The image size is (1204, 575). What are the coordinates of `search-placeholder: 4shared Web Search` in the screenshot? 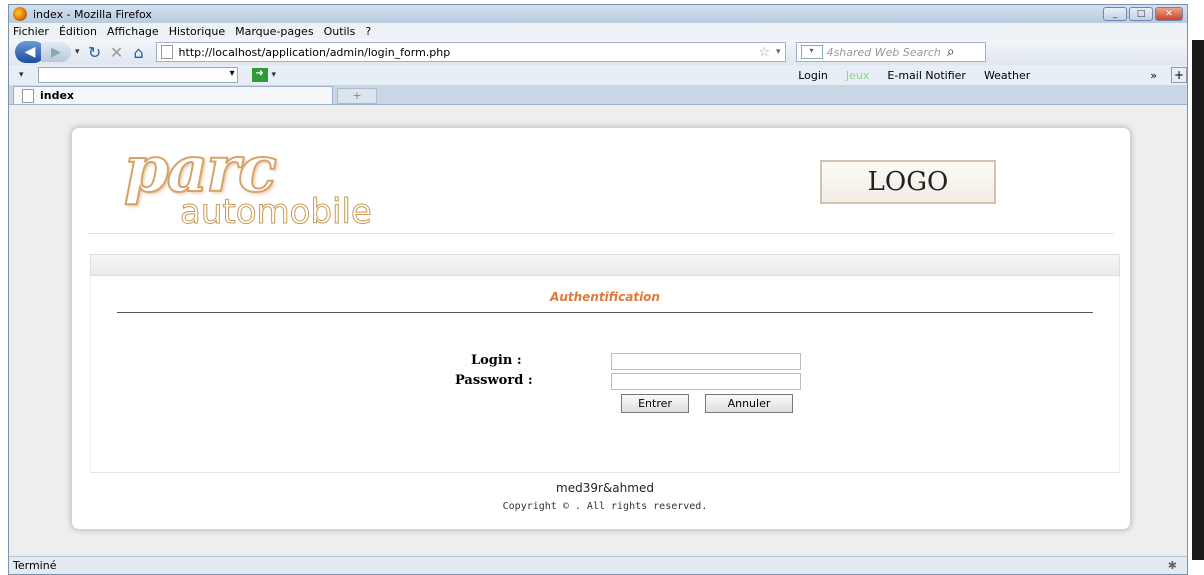 It's located at (884, 52).